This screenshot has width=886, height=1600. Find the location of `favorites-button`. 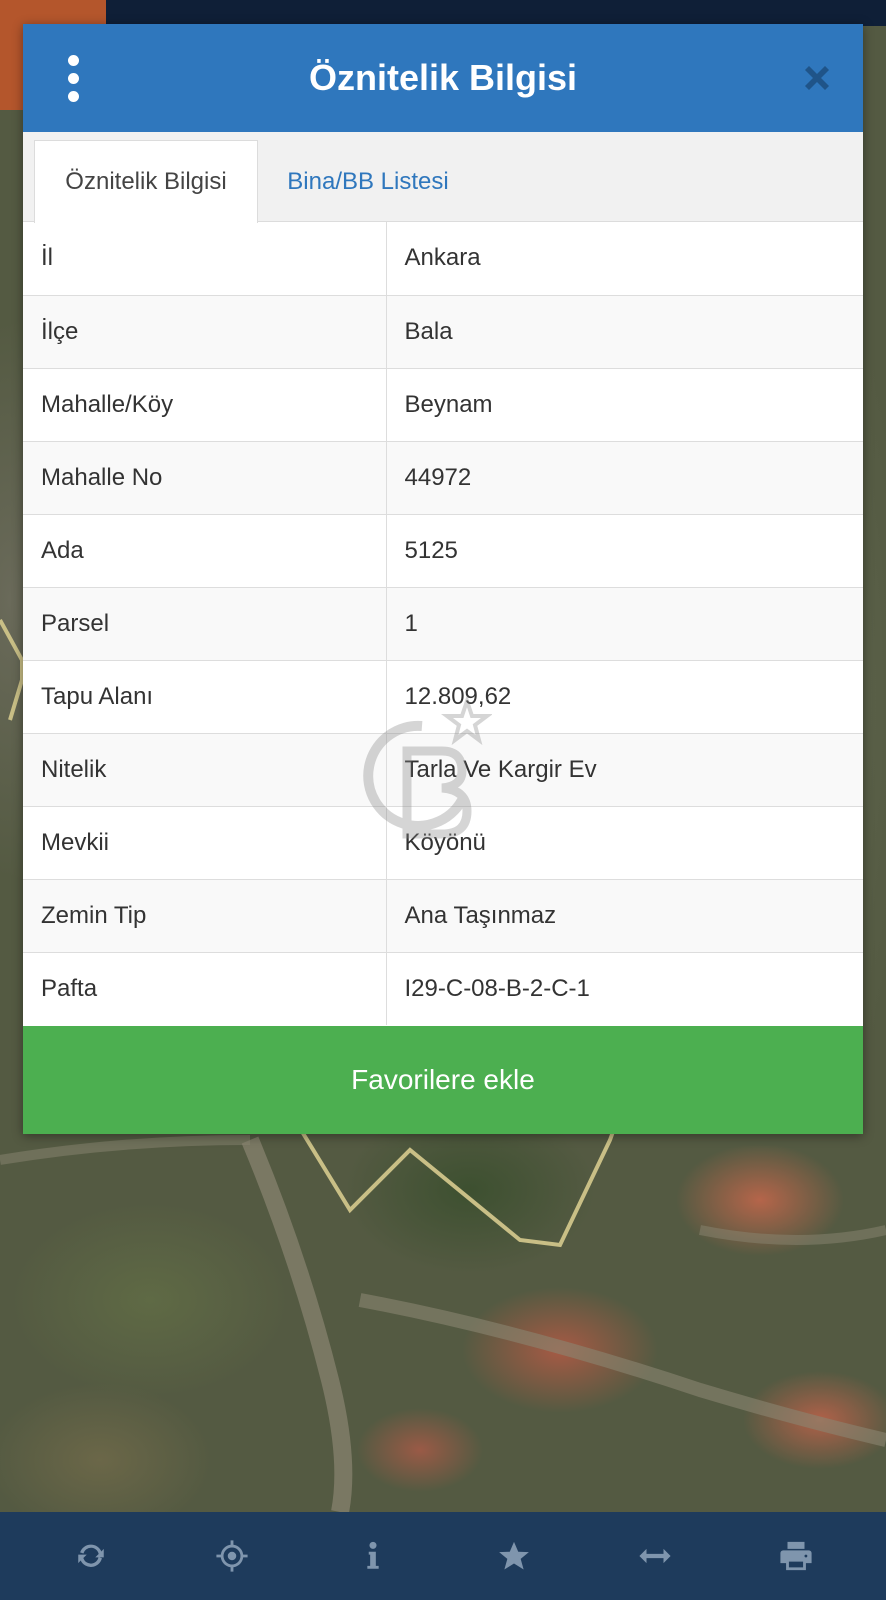

favorites-button is located at coordinates (514, 1556).